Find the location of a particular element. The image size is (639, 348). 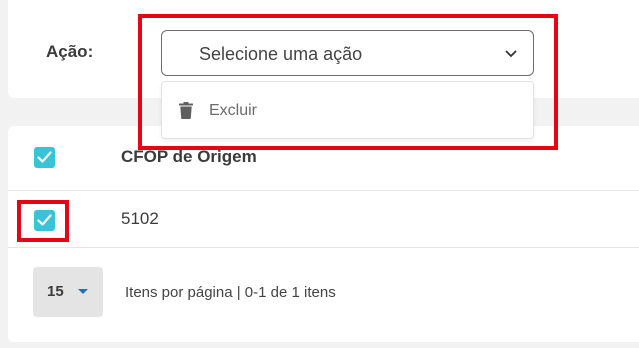

select-all-checkbox is located at coordinates (44, 157).